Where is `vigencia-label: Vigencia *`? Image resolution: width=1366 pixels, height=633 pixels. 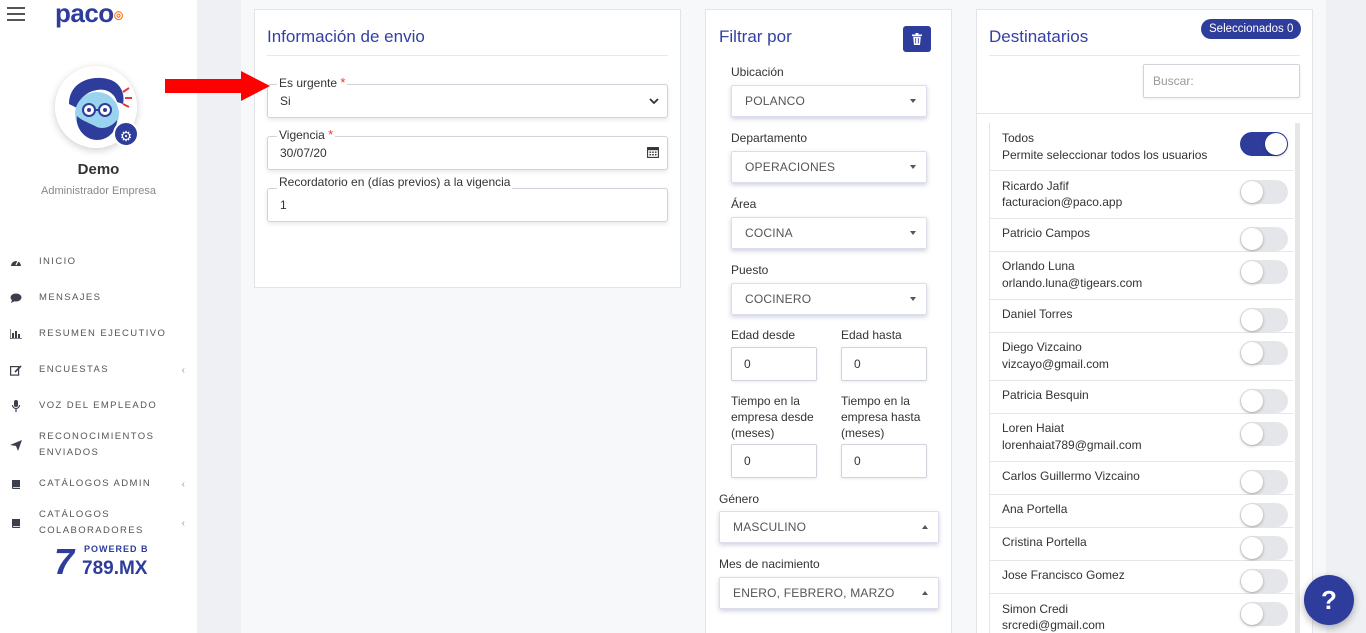
vigencia-label: Vigencia * is located at coordinates (306, 134).